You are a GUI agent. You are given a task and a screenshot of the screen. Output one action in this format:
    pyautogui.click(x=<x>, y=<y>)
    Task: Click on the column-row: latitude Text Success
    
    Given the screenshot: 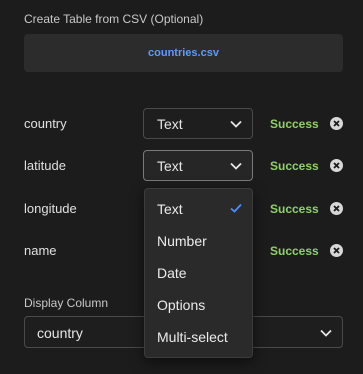 What is the action you would take?
    pyautogui.click(x=181, y=166)
    